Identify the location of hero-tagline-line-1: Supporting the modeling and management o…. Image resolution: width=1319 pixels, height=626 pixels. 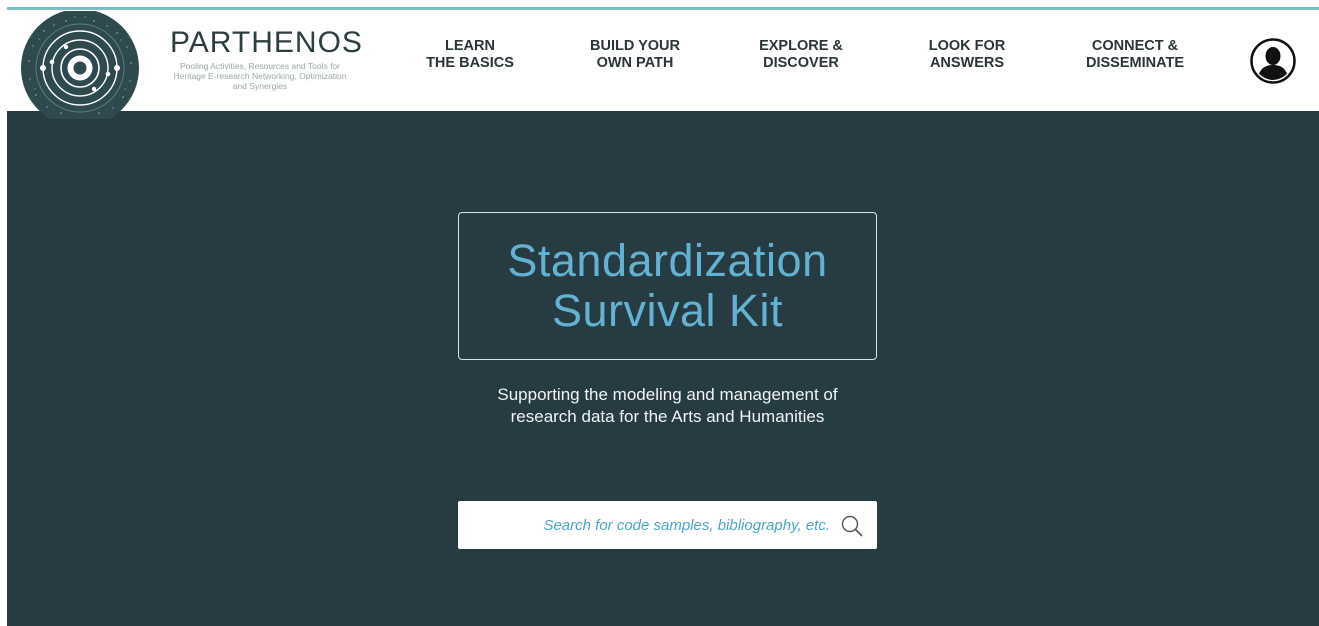
(667, 394).